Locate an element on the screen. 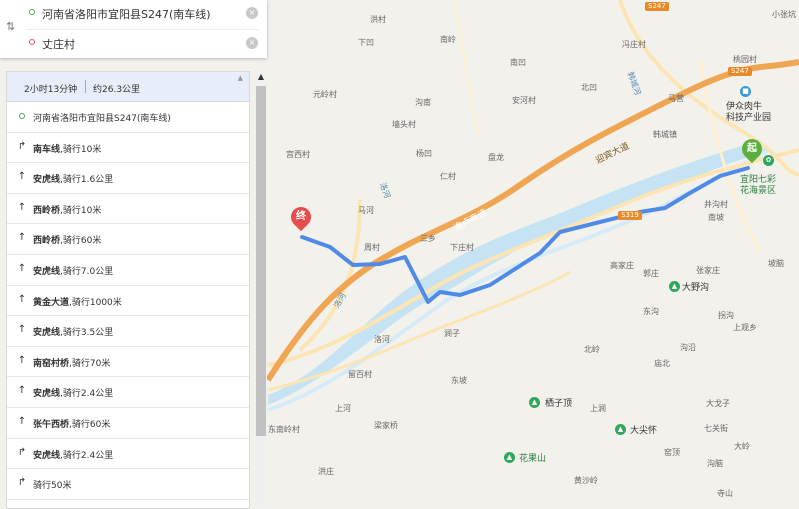 This screenshot has width=799, height=509. collapse-icon: ▲ is located at coordinates (240, 78).